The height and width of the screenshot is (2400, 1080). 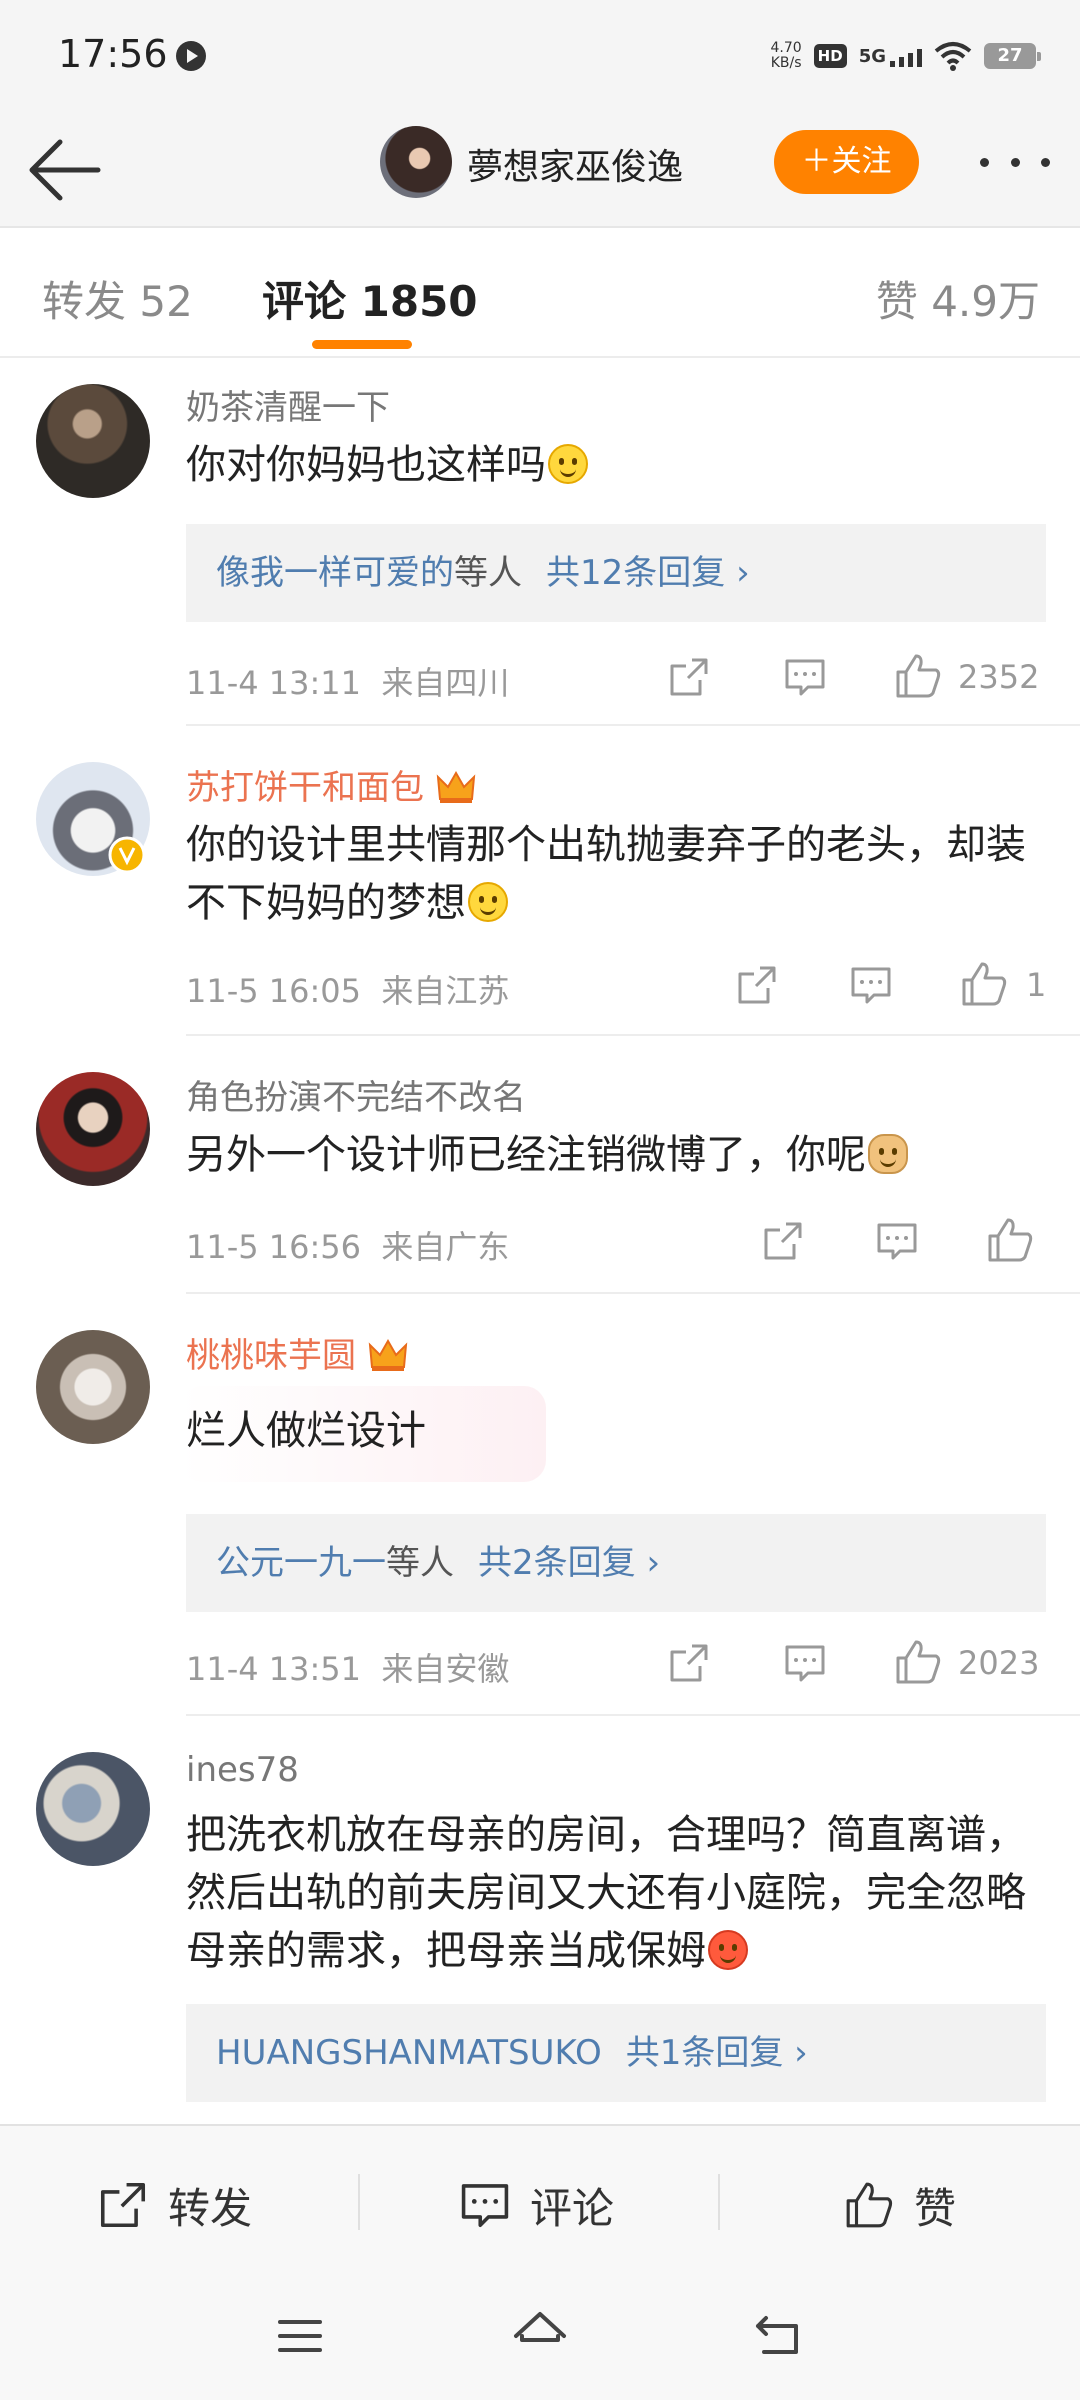 I want to click on network-speed-unit: KB/s, so click(x=786, y=63).